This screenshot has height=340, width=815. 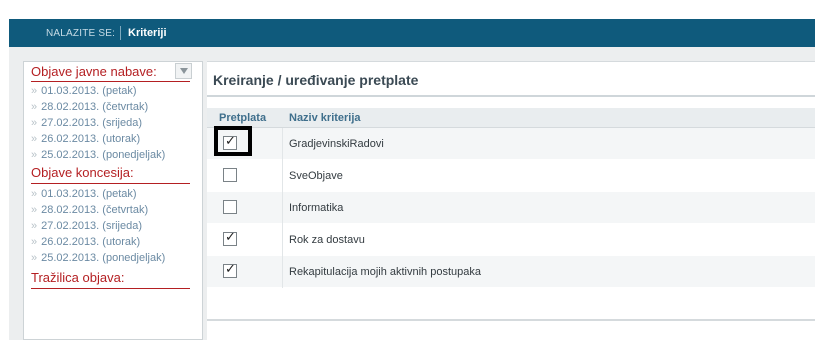 I want to click on highlight-box, so click(x=233, y=141).